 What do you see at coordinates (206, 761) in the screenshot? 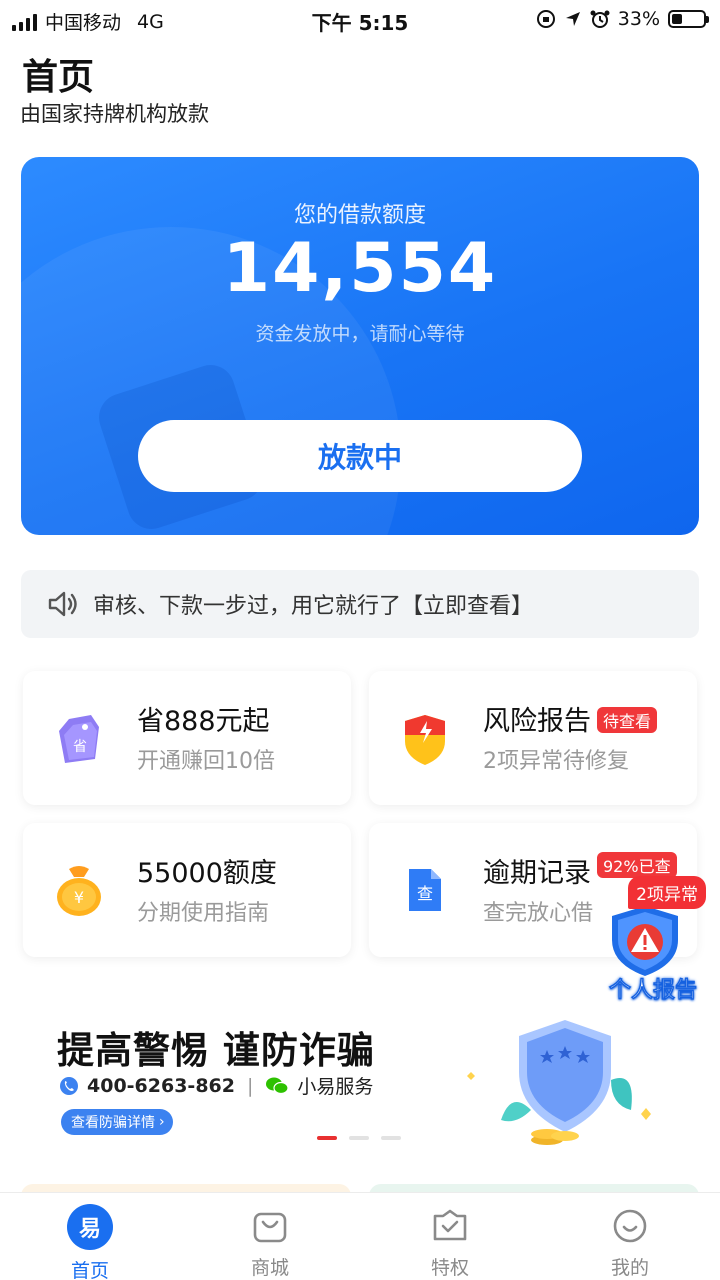
I see `feature-subtitle: 开通赚回10倍` at bounding box center [206, 761].